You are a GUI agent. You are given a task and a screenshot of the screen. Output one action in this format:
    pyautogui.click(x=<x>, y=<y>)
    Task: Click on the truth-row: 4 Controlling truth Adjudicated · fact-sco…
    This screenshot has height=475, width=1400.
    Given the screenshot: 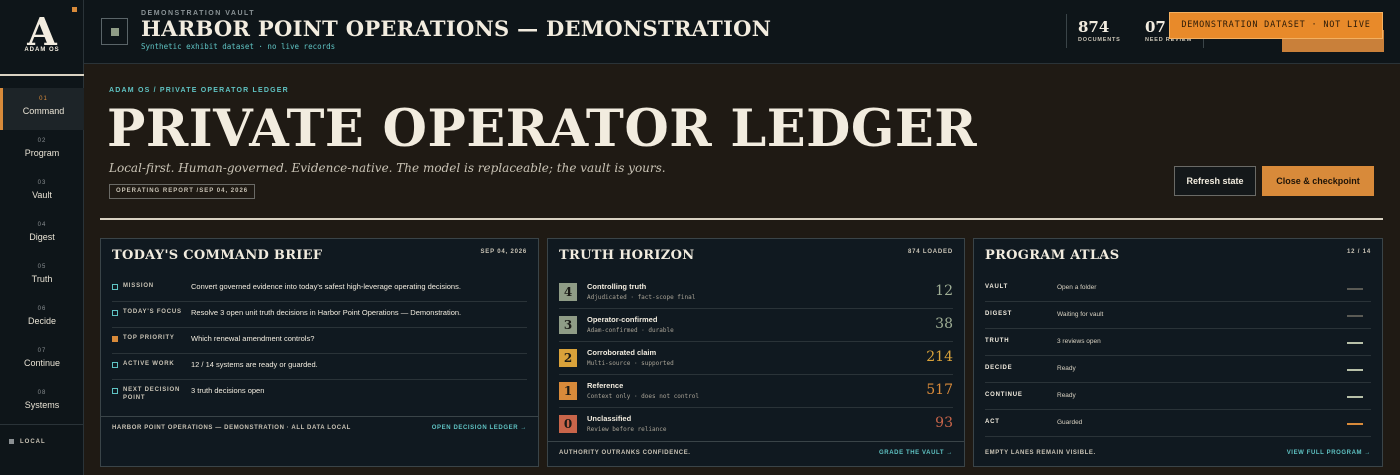 What is the action you would take?
    pyautogui.click(x=756, y=292)
    